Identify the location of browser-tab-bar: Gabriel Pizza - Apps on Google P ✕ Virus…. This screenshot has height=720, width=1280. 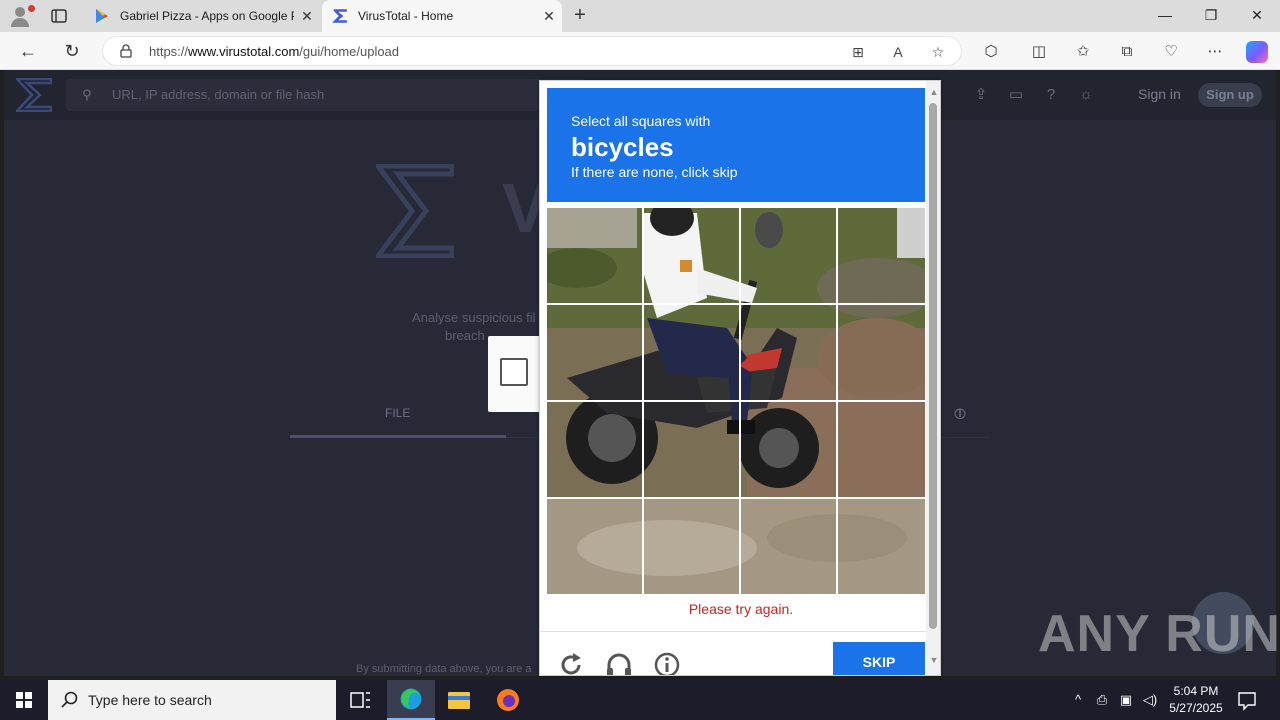
(640, 16).